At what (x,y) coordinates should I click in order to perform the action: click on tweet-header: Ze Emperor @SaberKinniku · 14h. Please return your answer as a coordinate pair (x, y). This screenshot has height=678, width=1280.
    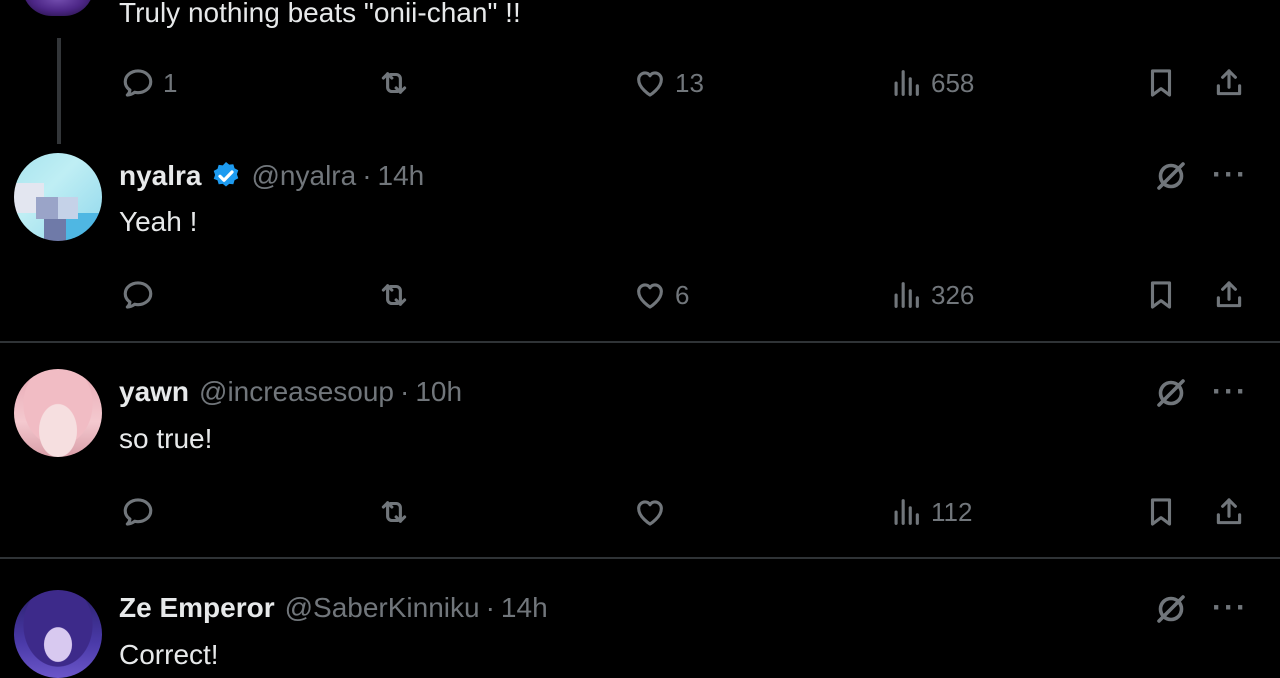
    Looking at the image, I should click on (333, 608).